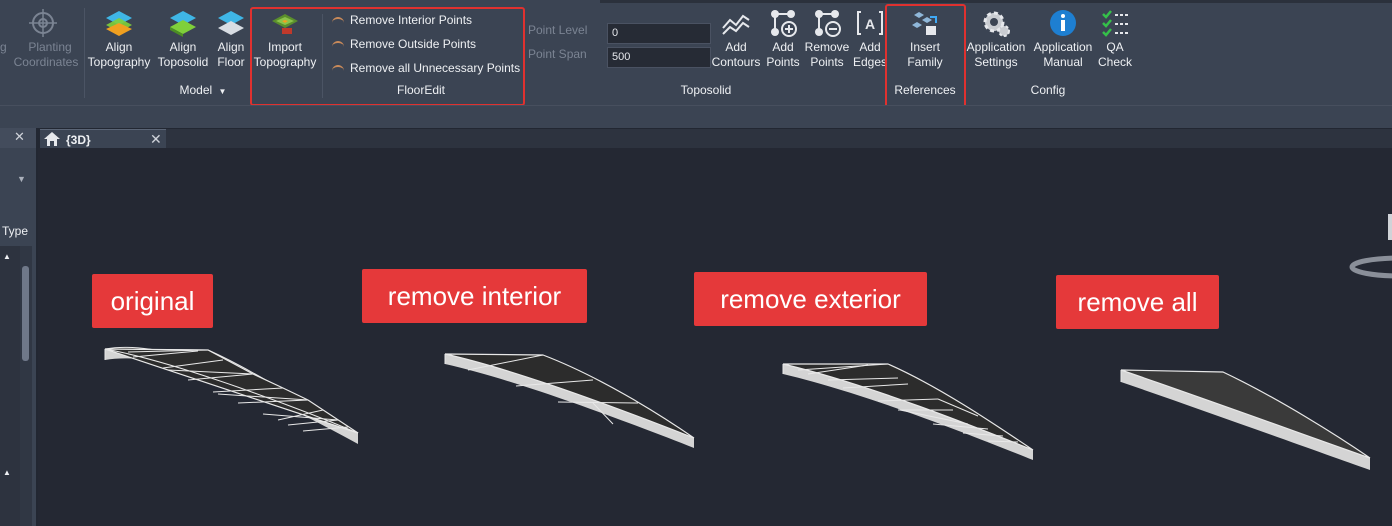 This screenshot has height=526, width=1392. I want to click on remove-interior-points-label: Remove Interior Points, so click(411, 20).